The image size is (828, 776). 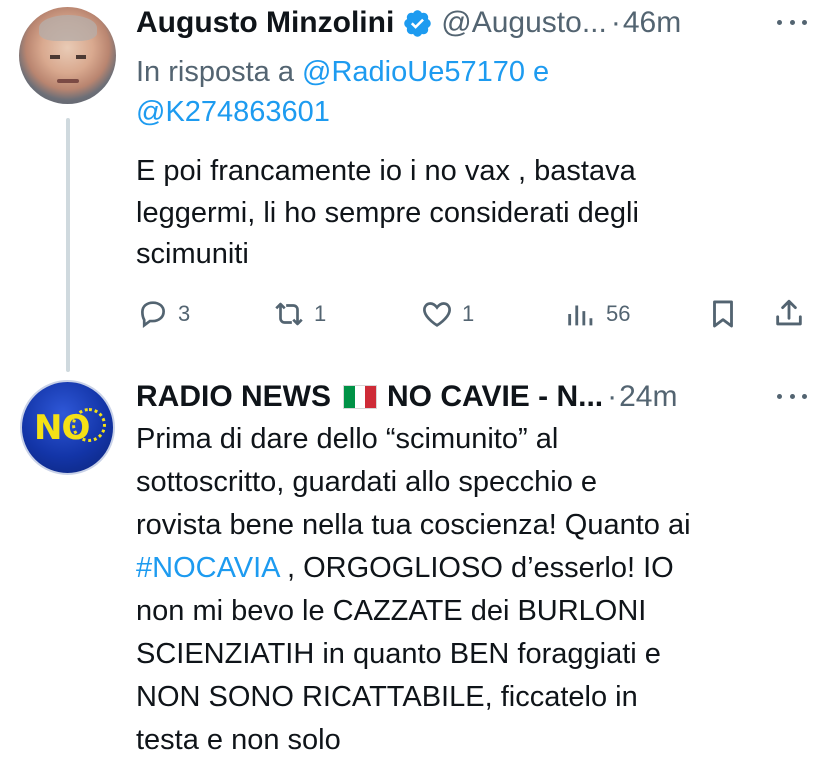 I want to click on avatar-eyes, so click(x=68, y=57).